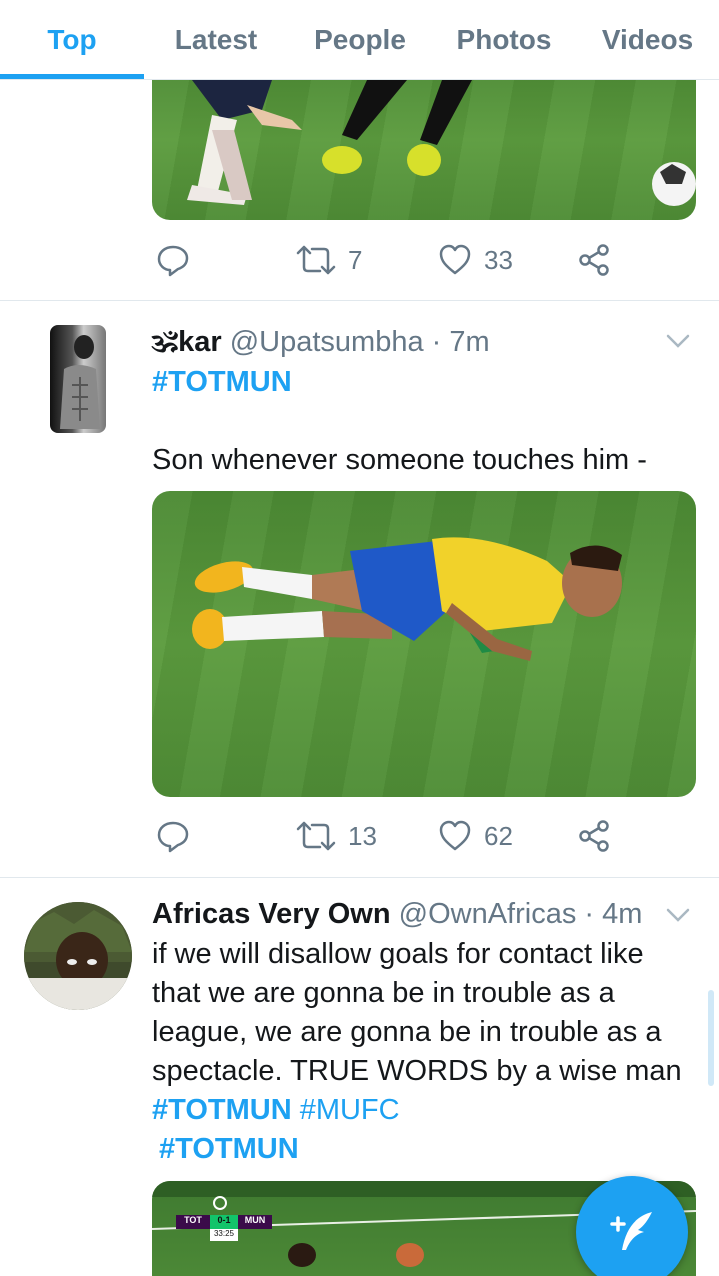  What do you see at coordinates (498, 259) in the screenshot?
I see `like-count: 33` at bounding box center [498, 259].